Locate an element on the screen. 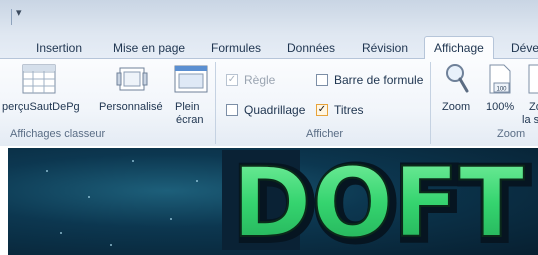 This screenshot has width=538, height=255. group-label-zoom: Zoom is located at coordinates (511, 134).